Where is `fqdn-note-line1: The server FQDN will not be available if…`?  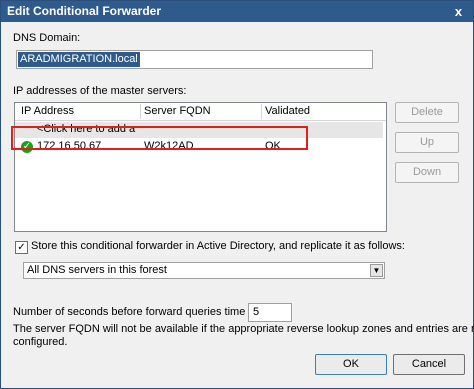 fqdn-note-line1: The server FQDN will not be available if… is located at coordinates (243, 329).